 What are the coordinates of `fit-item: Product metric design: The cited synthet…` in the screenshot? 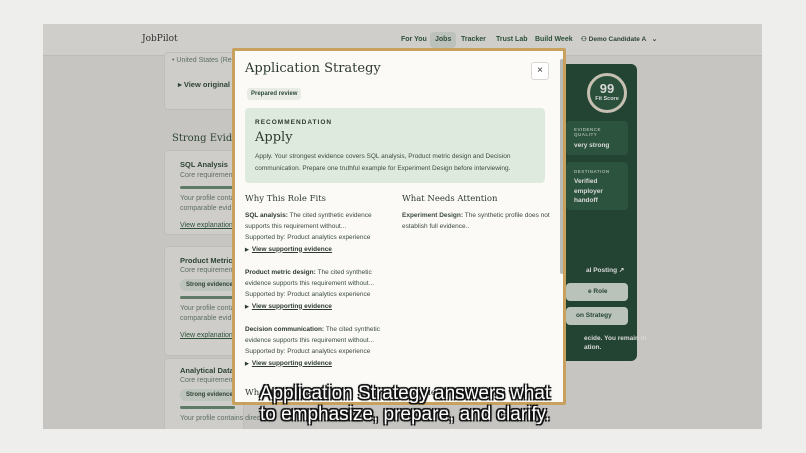 It's located at (317, 290).